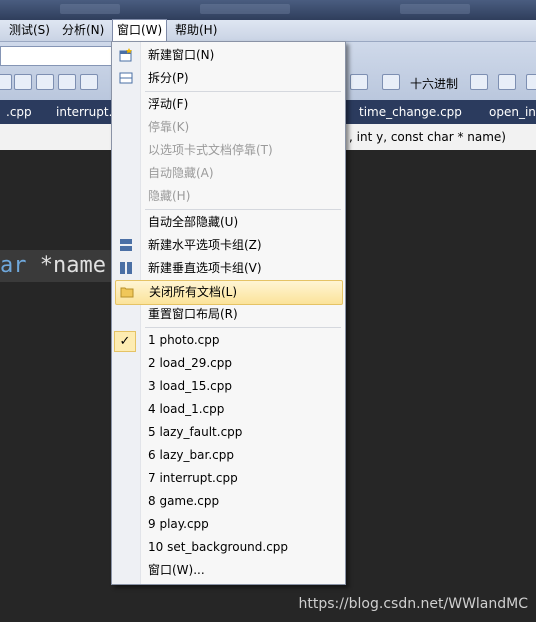 The width and height of the screenshot is (536, 622). What do you see at coordinates (181, 173) in the screenshot?
I see `menu-item-label: 自动隐藏(A)` at bounding box center [181, 173].